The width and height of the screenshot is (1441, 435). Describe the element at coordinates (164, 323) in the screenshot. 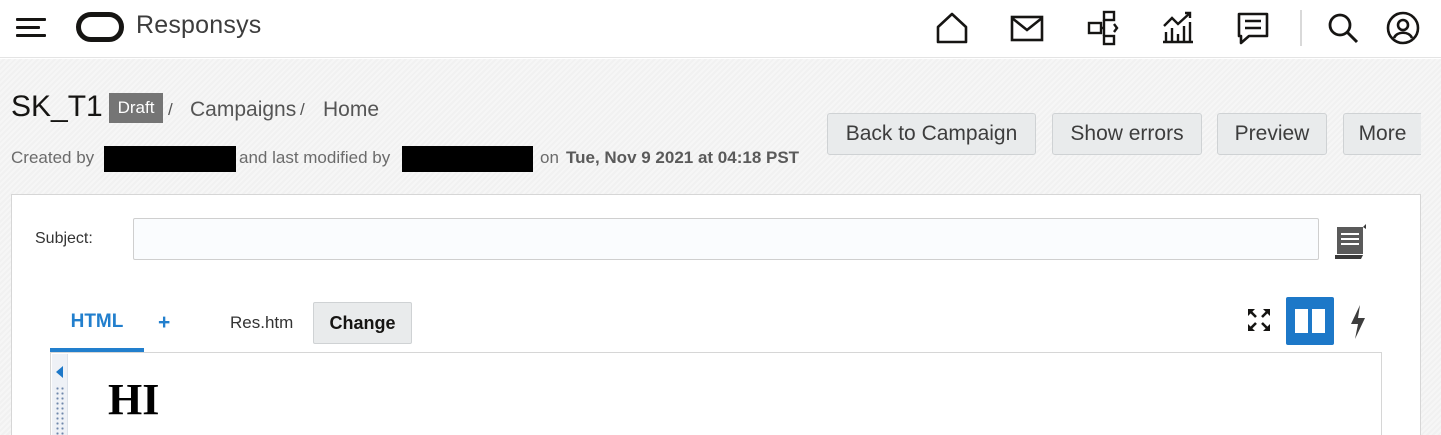

I see `add-tab-button: +` at that location.